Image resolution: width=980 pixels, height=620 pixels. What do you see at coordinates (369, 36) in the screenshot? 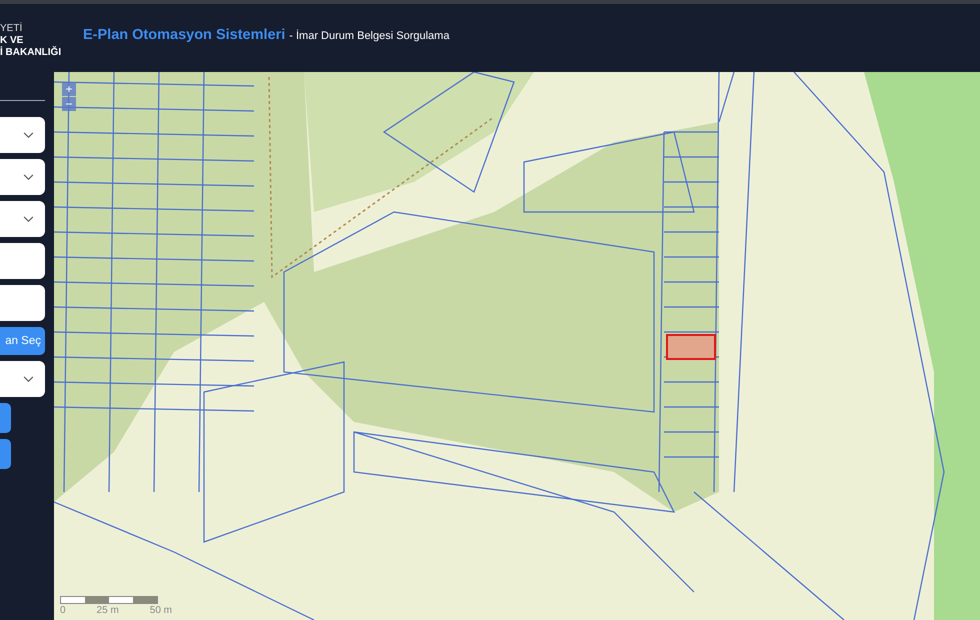
I see `page-subtitle: - İmar Durum Belgesi Sorgulama` at bounding box center [369, 36].